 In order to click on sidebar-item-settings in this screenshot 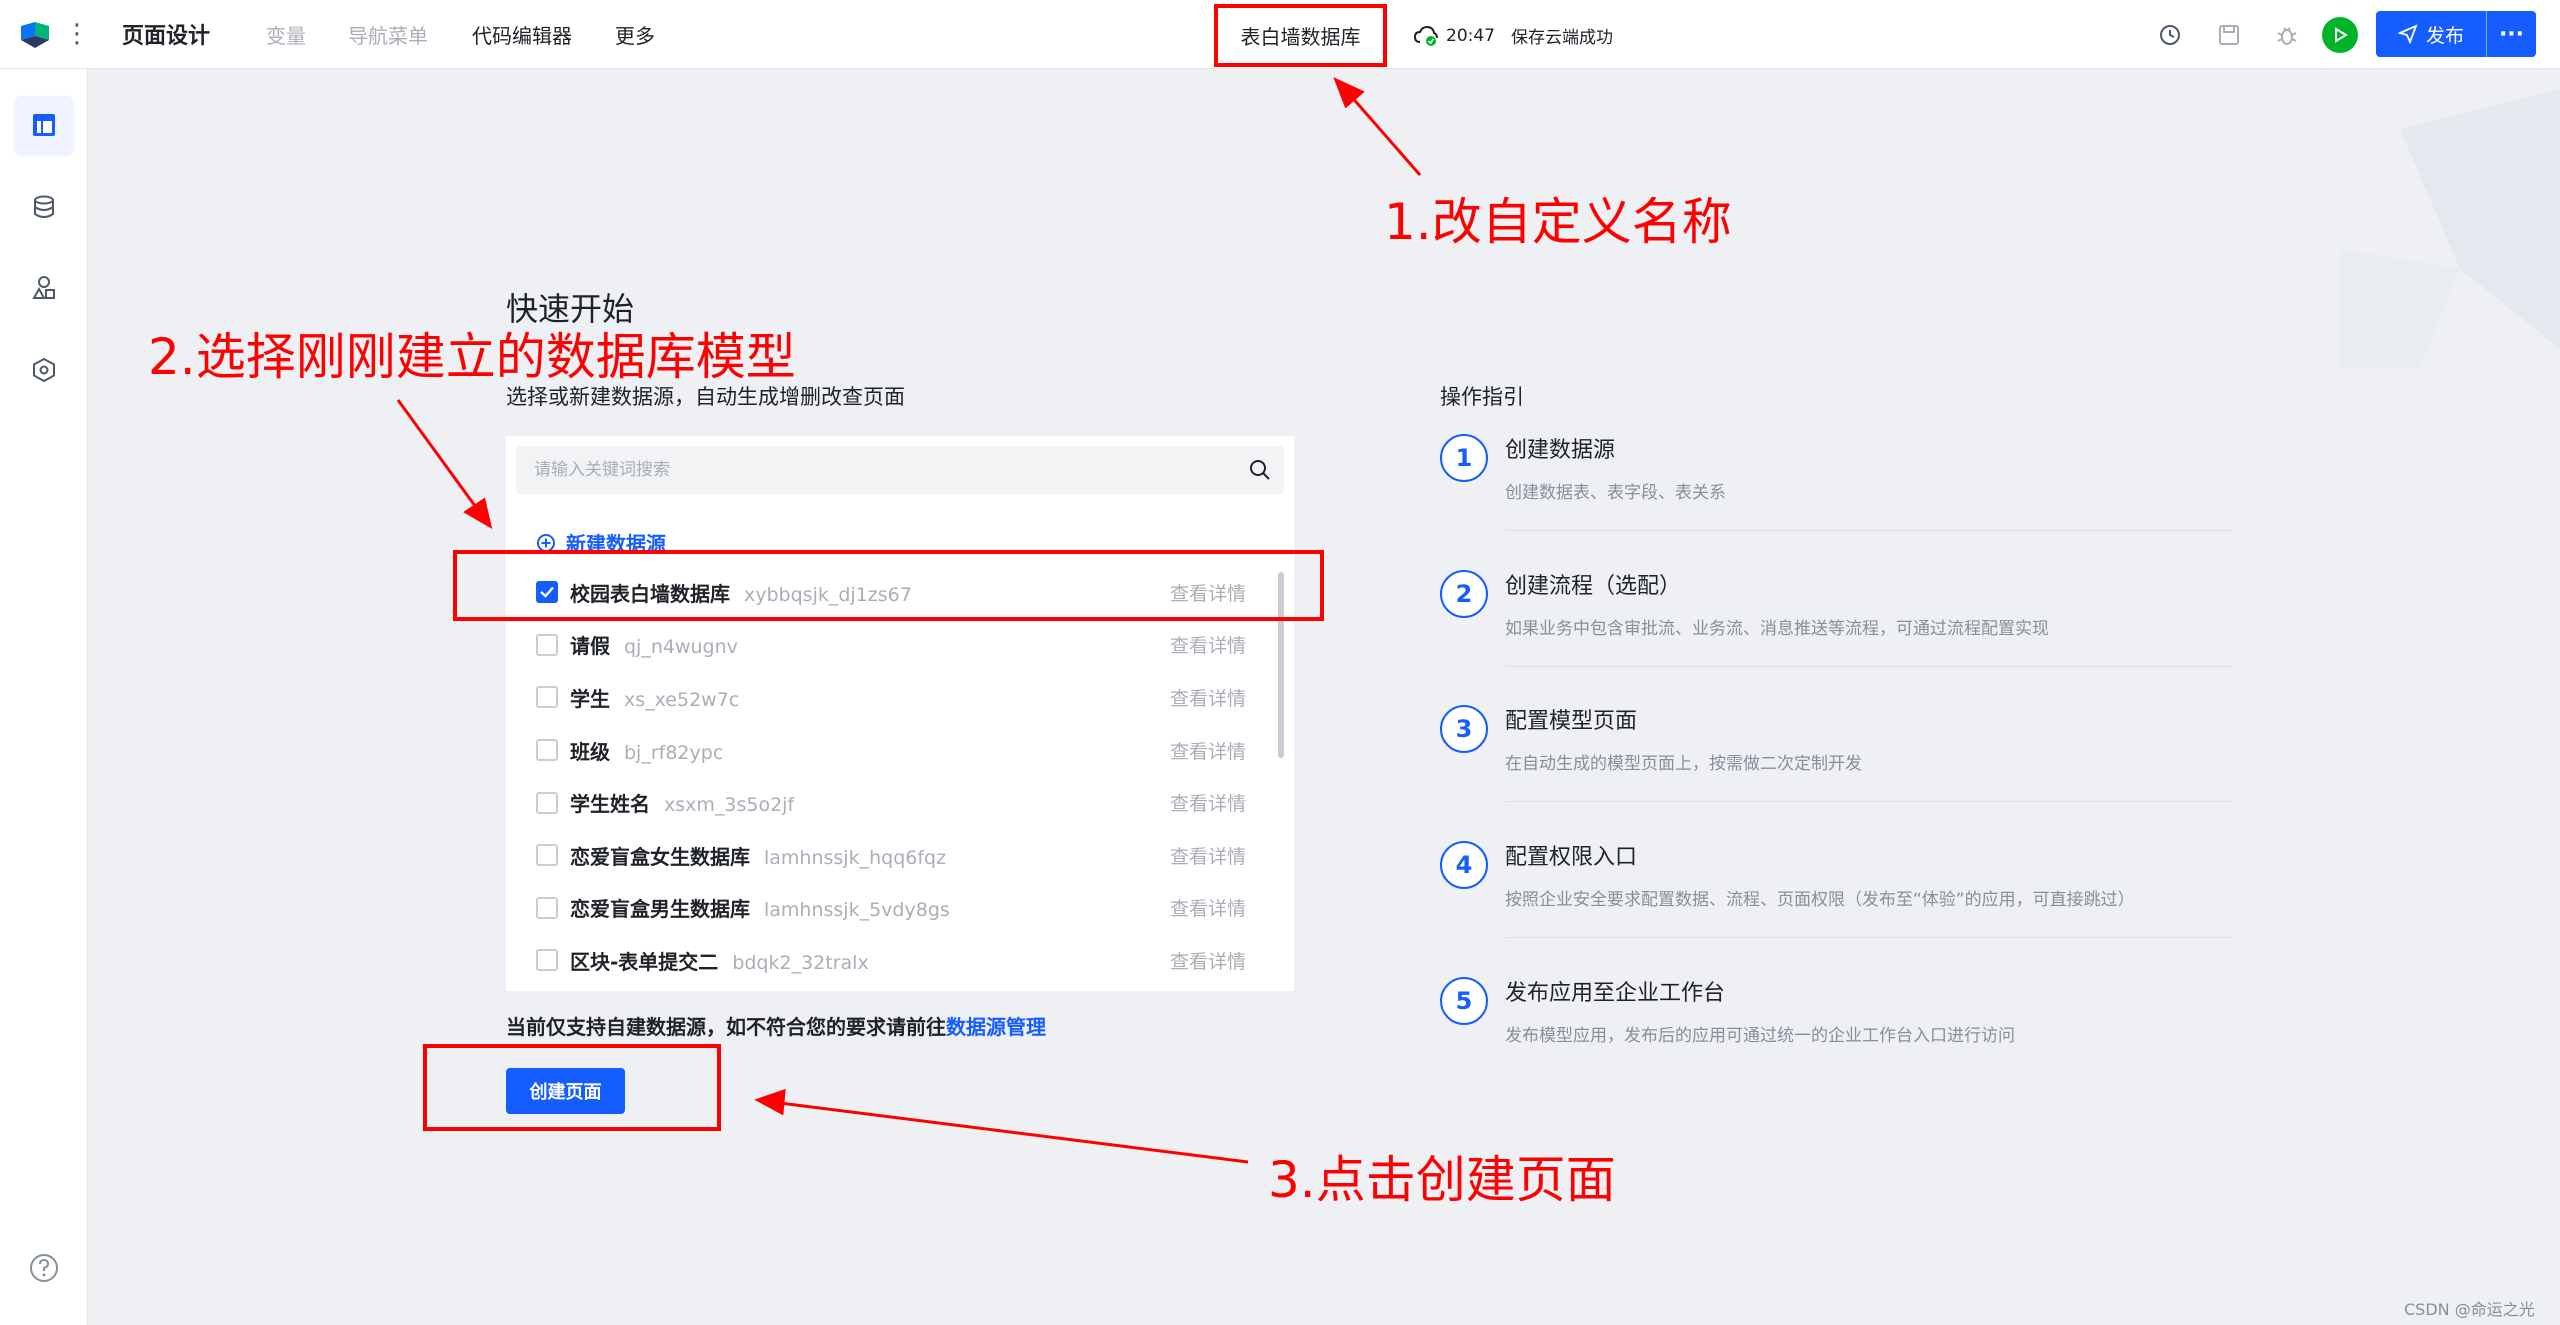, I will do `click(44, 370)`.